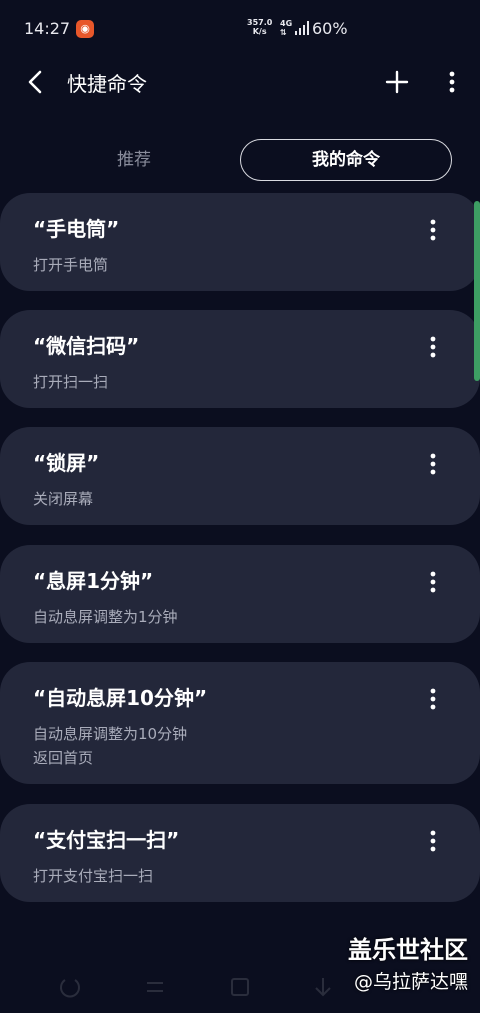  I want to click on command-name: “锁屏”, so click(66, 463).